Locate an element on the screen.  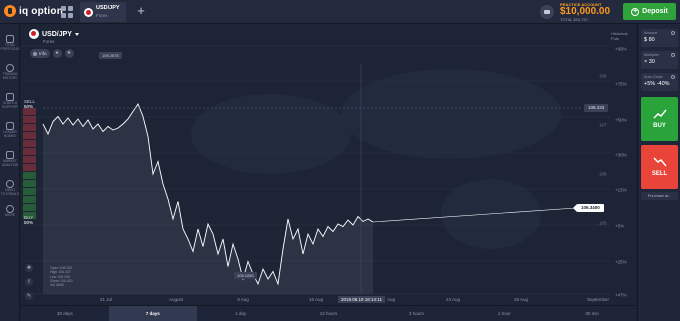
sell-label: SELL is located at coordinates (659, 174).